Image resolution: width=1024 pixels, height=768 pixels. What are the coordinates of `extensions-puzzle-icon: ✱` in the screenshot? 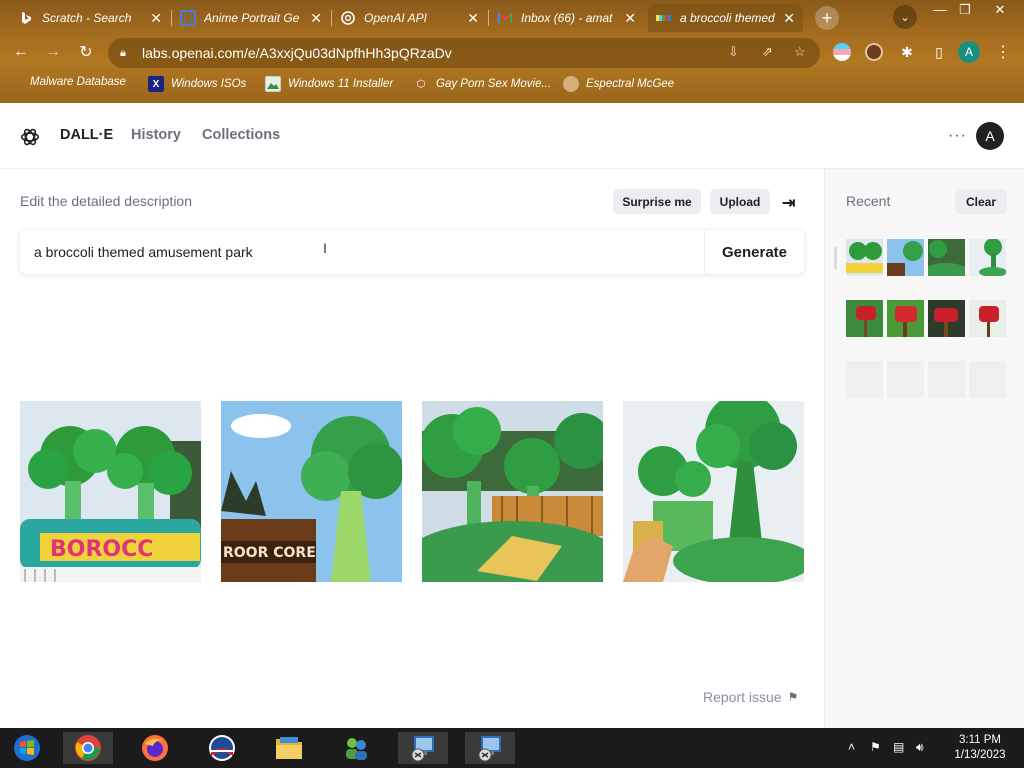 It's located at (907, 52).